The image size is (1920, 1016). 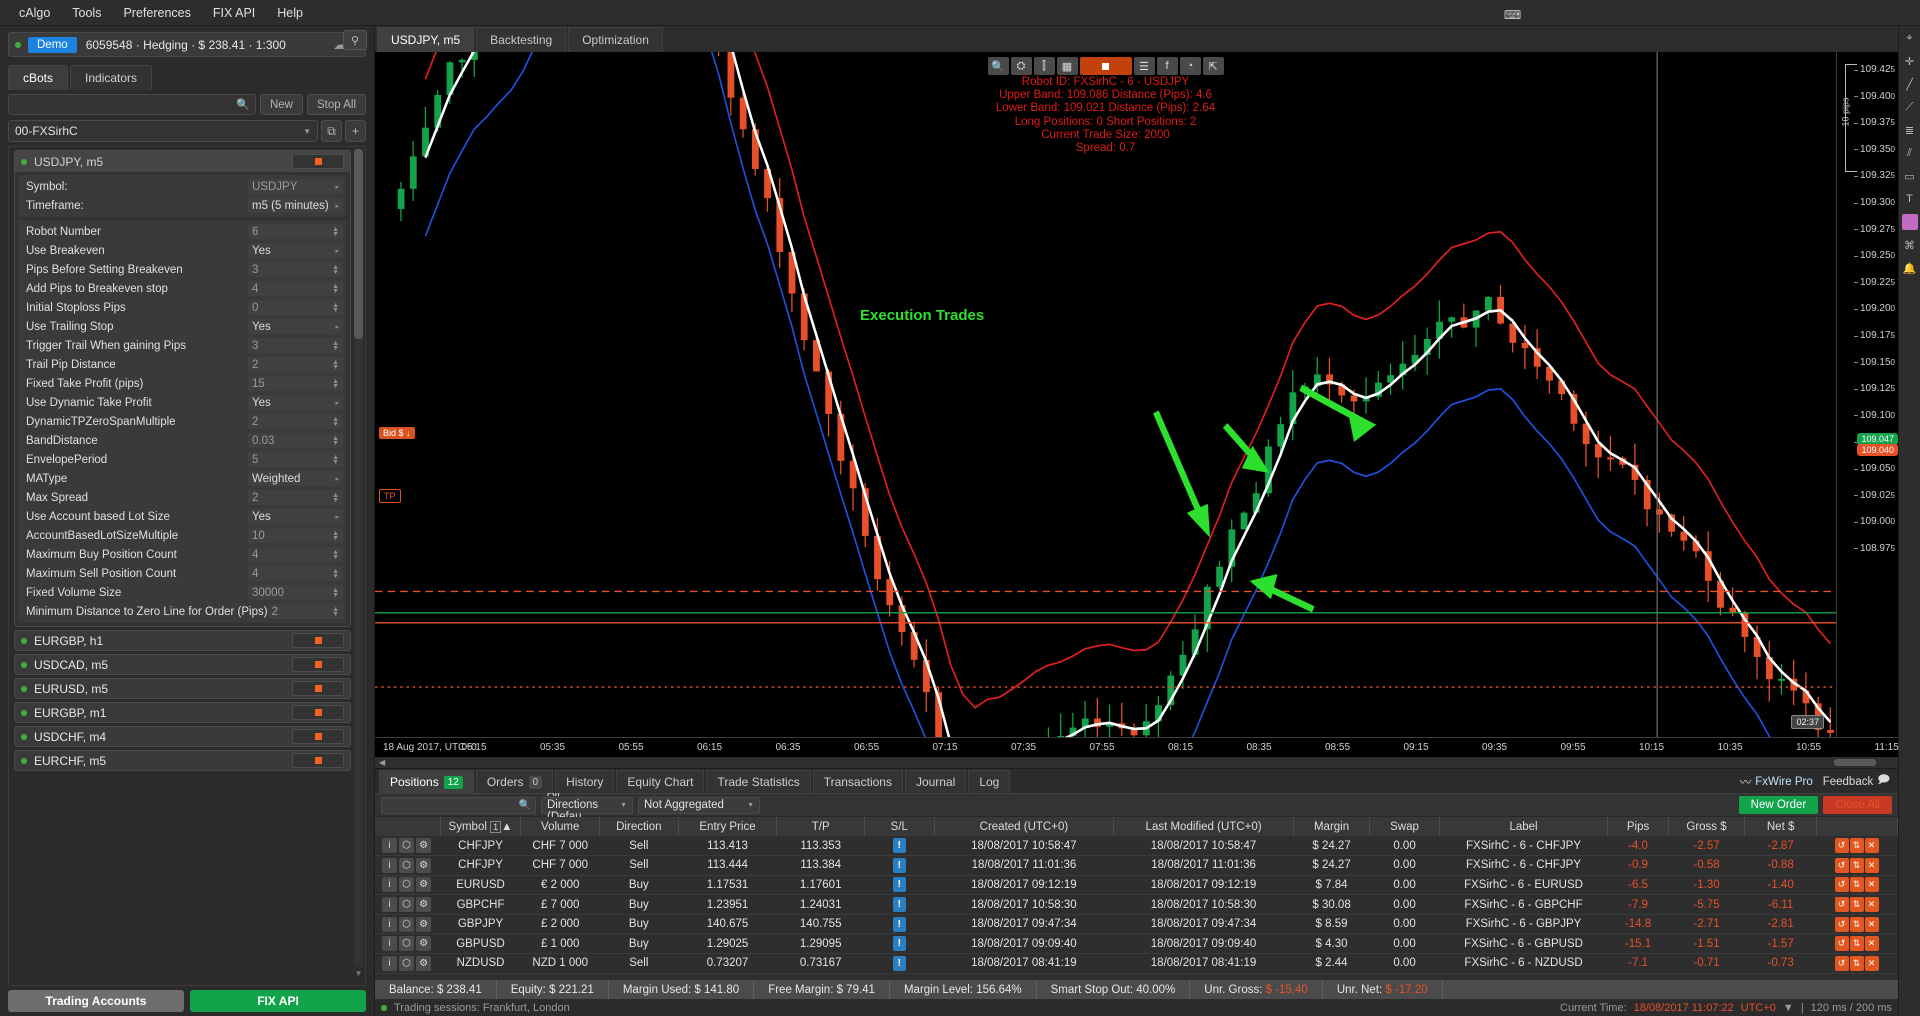 I want to click on column-header: Created (UTC+0), so click(x=1024, y=826).